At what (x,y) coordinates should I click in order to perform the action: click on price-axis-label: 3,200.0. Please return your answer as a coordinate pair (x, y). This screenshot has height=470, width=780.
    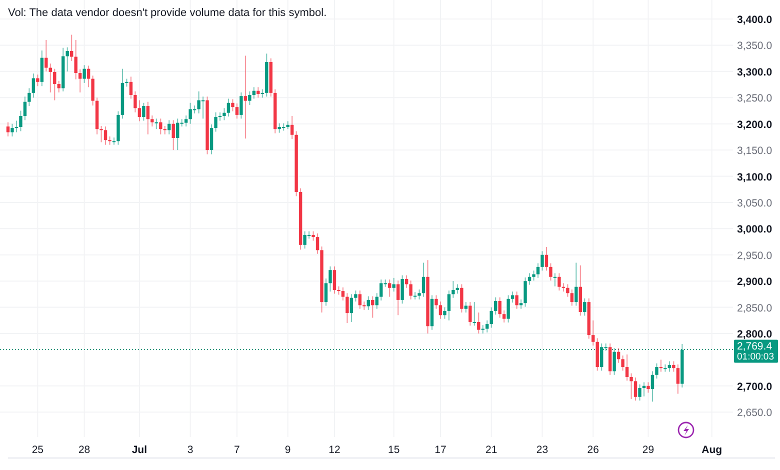
    Looking at the image, I should click on (754, 124).